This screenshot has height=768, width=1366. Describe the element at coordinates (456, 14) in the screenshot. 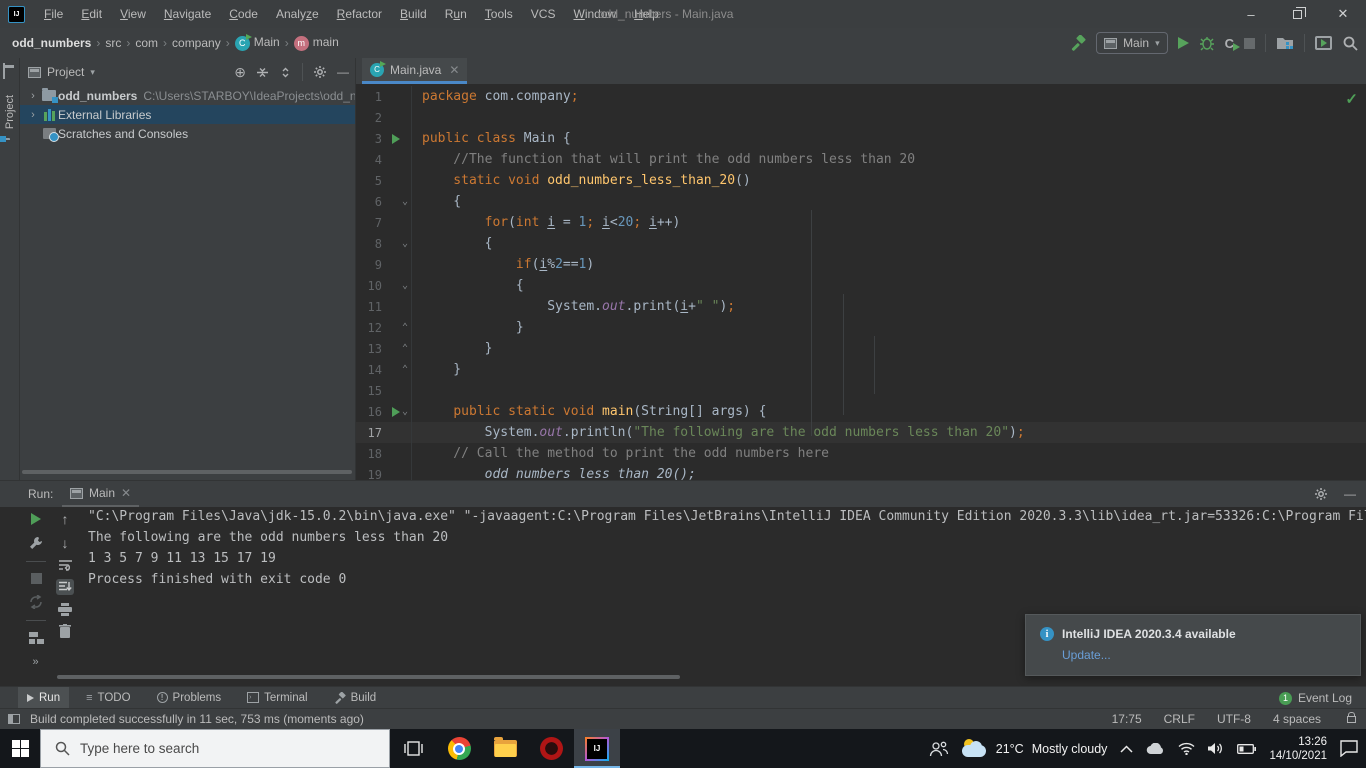

I see `menu-run: Run` at that location.